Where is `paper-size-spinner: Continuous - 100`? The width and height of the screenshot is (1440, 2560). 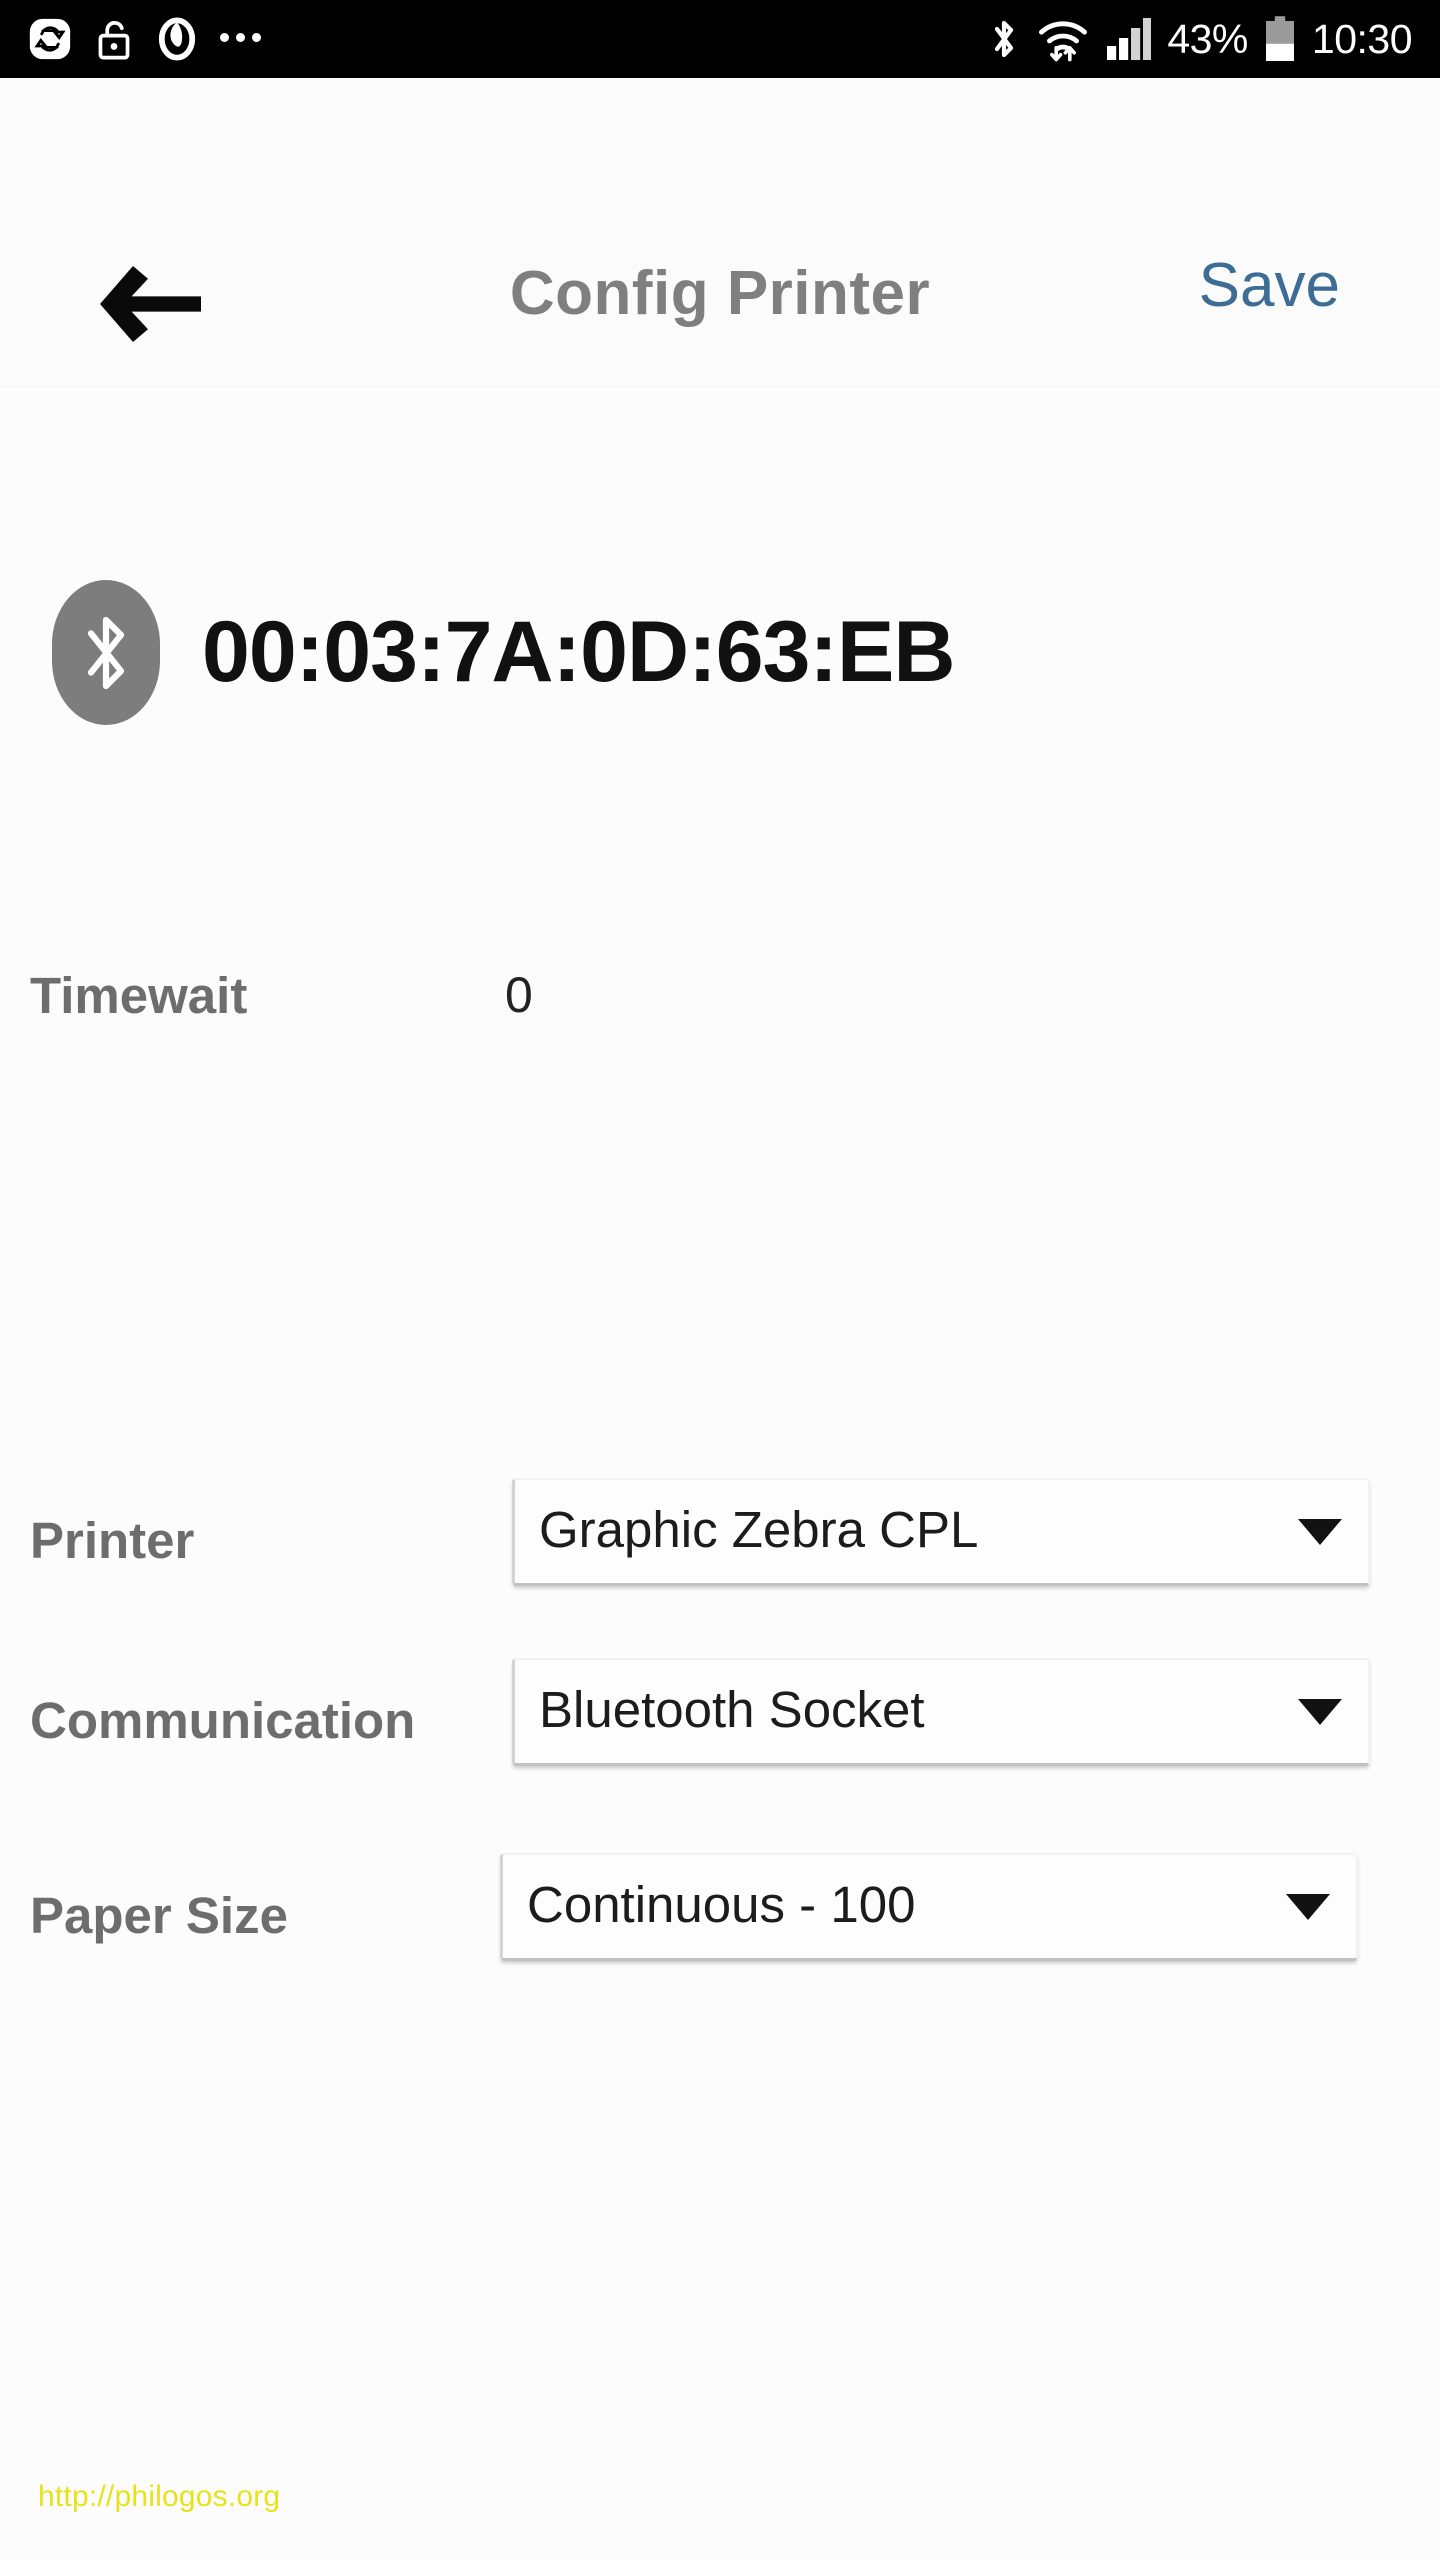 paper-size-spinner: Continuous - 100 is located at coordinates (929, 1907).